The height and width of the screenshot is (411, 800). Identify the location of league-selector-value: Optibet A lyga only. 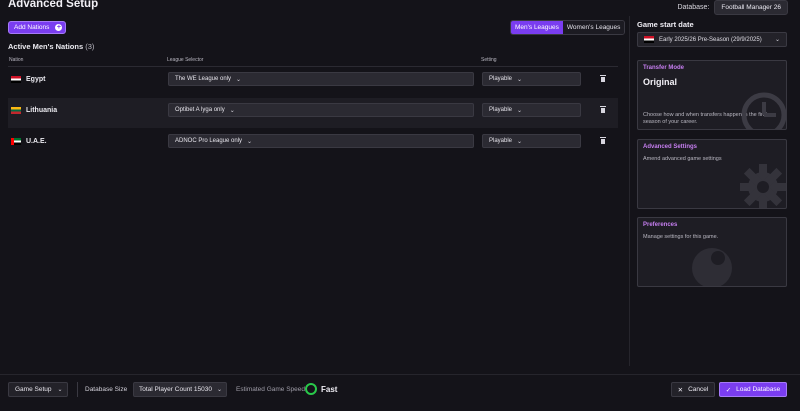
(200, 110).